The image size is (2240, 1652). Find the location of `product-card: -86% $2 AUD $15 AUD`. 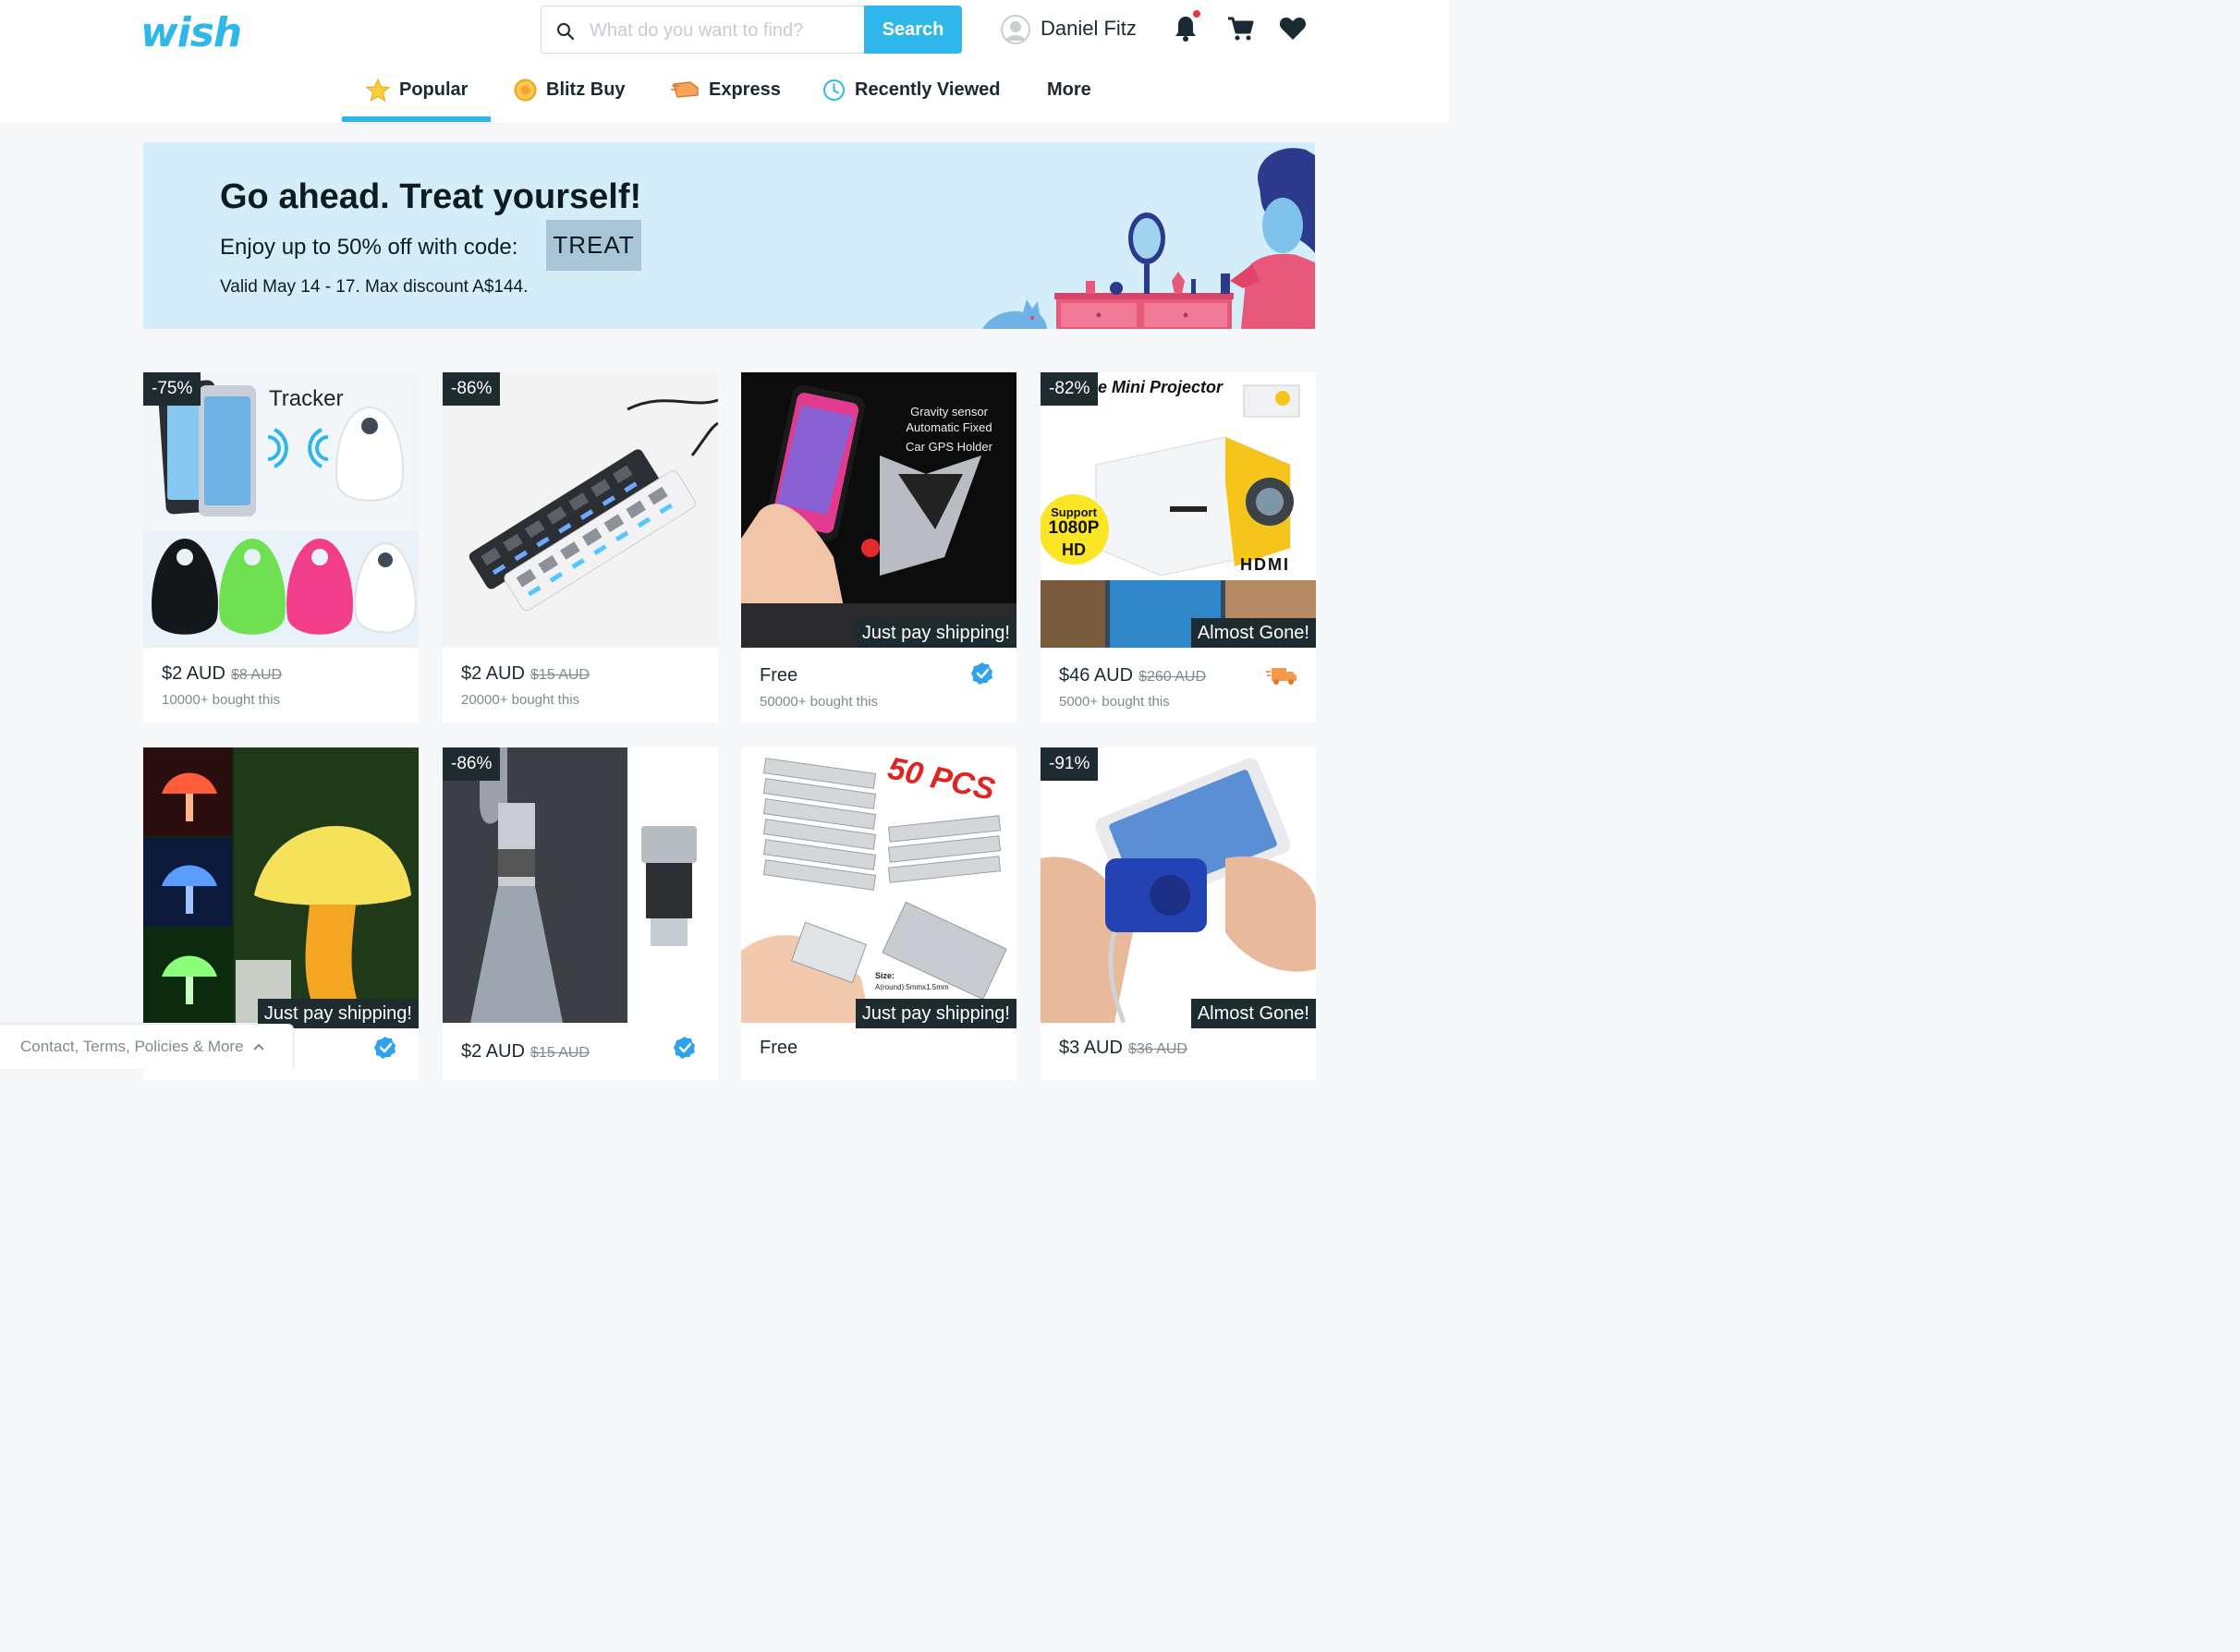

product-card: -86% $2 AUD $15 AUD is located at coordinates (580, 913).